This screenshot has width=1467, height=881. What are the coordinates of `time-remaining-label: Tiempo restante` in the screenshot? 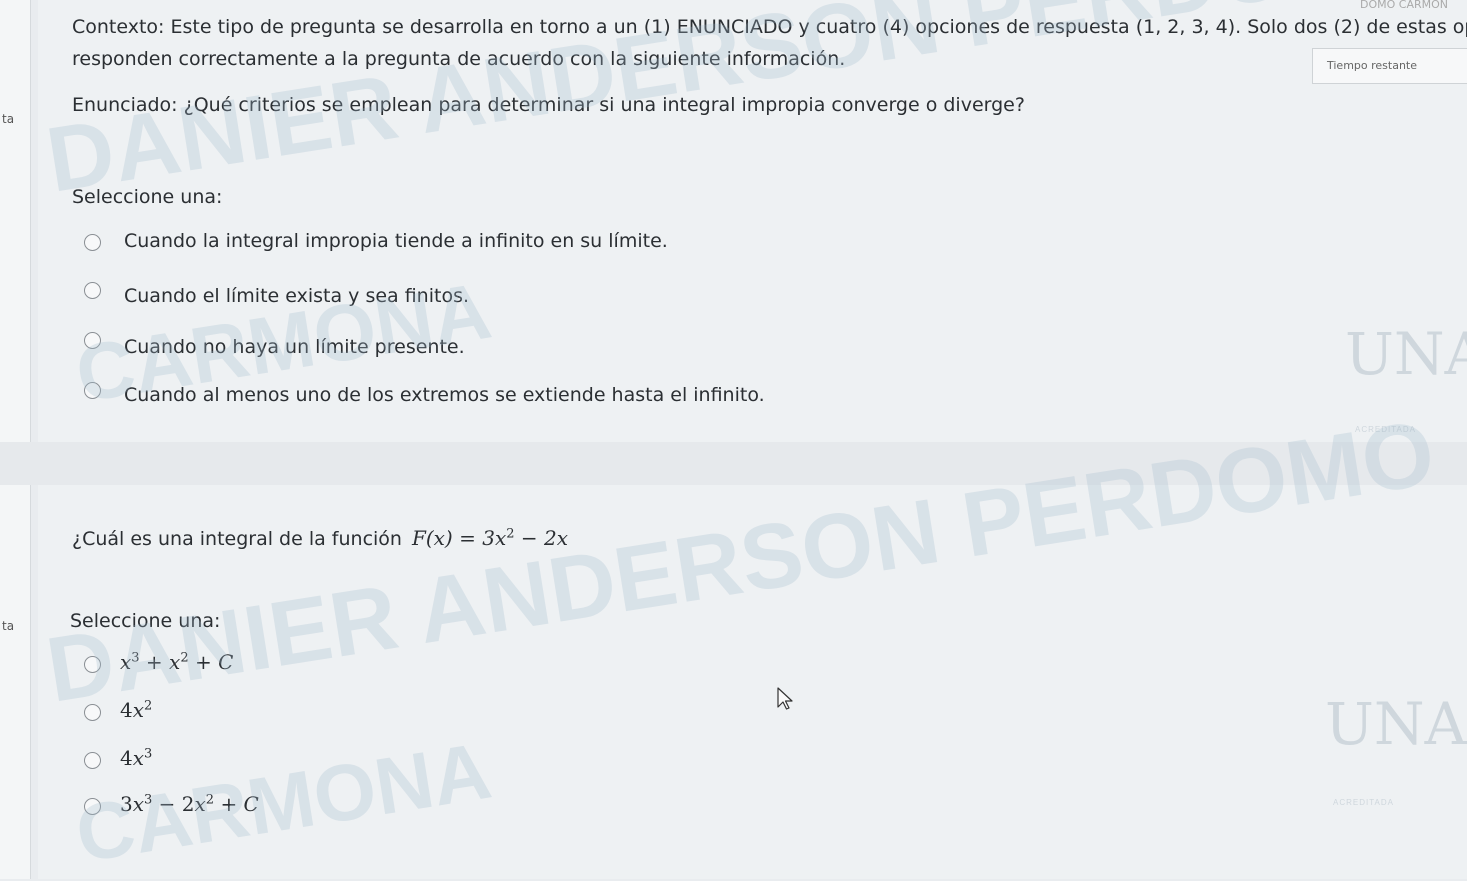 It's located at (1372, 65).